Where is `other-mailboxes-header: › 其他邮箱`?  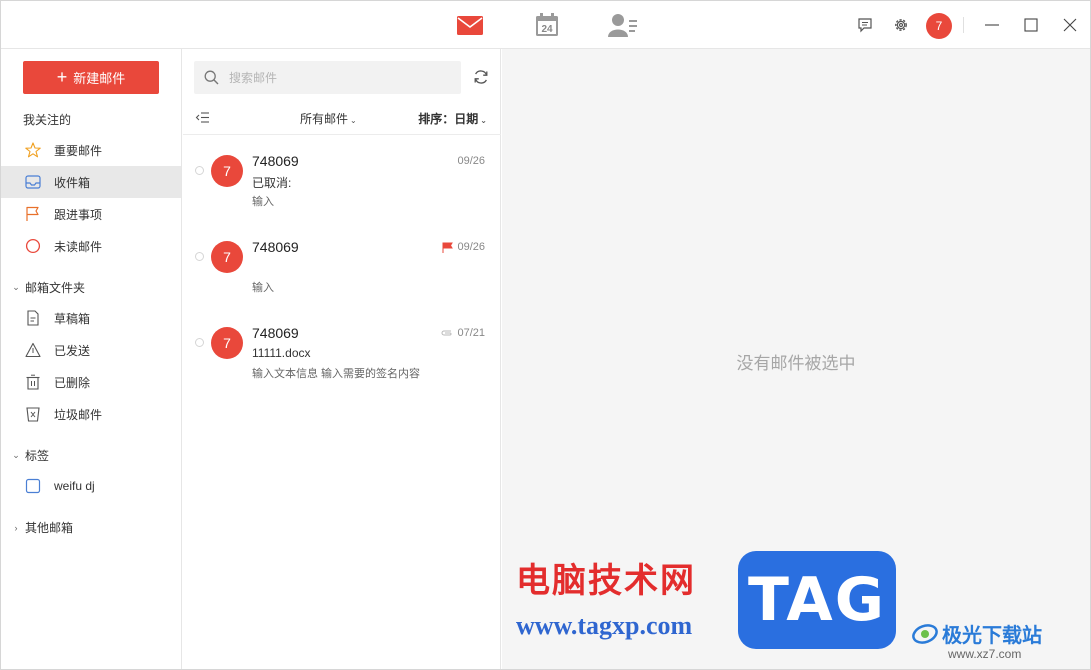
other-mailboxes-header: › 其他邮箱 is located at coordinates (42, 527).